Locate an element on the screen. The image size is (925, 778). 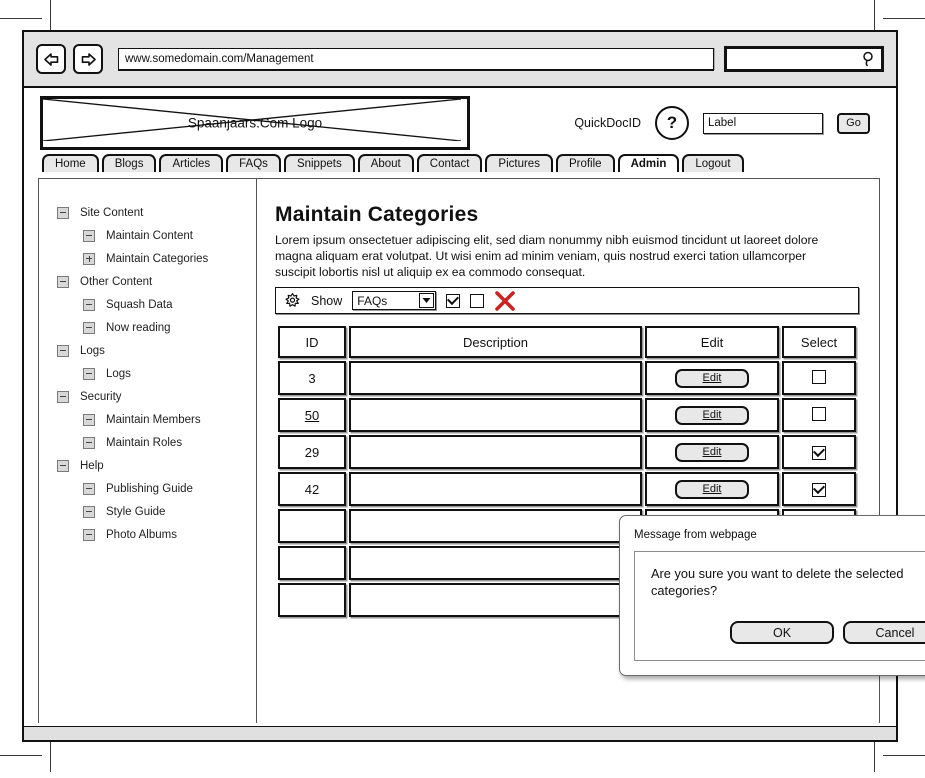
column-header-description: Description is located at coordinates (495, 342).